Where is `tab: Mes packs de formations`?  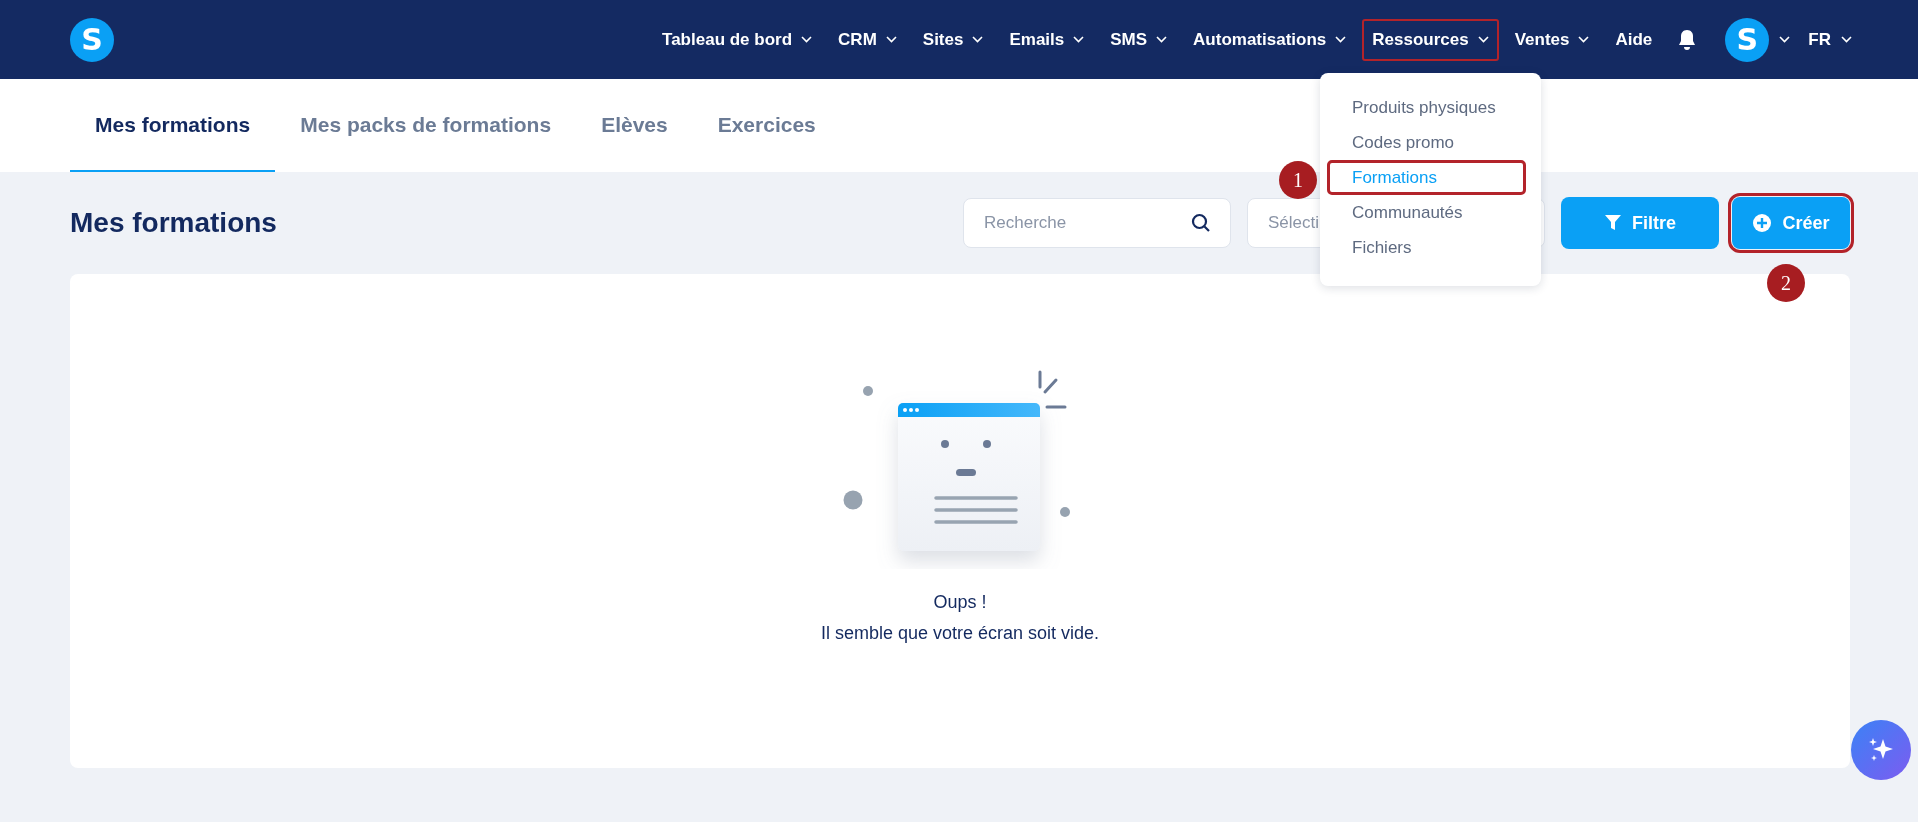
tab: Mes packs de formations is located at coordinates (426, 125).